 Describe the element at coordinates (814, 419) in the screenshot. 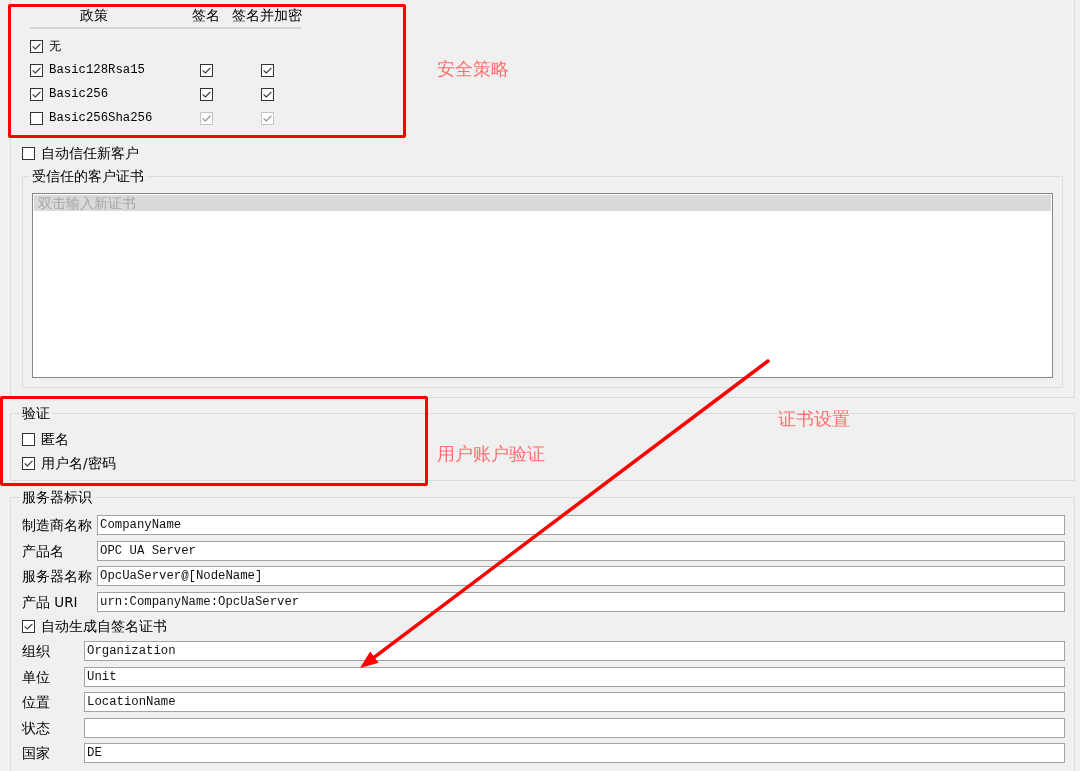

I see `annotation-note: 证书设置` at that location.